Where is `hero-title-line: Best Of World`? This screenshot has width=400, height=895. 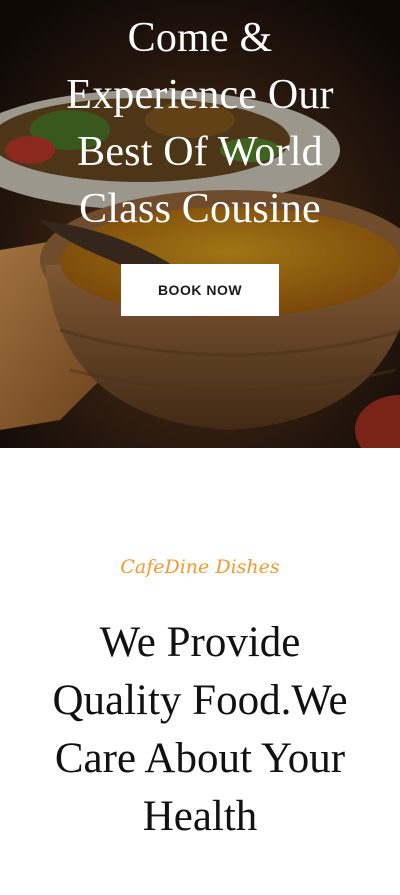
hero-title-line: Best Of World is located at coordinates (200, 152).